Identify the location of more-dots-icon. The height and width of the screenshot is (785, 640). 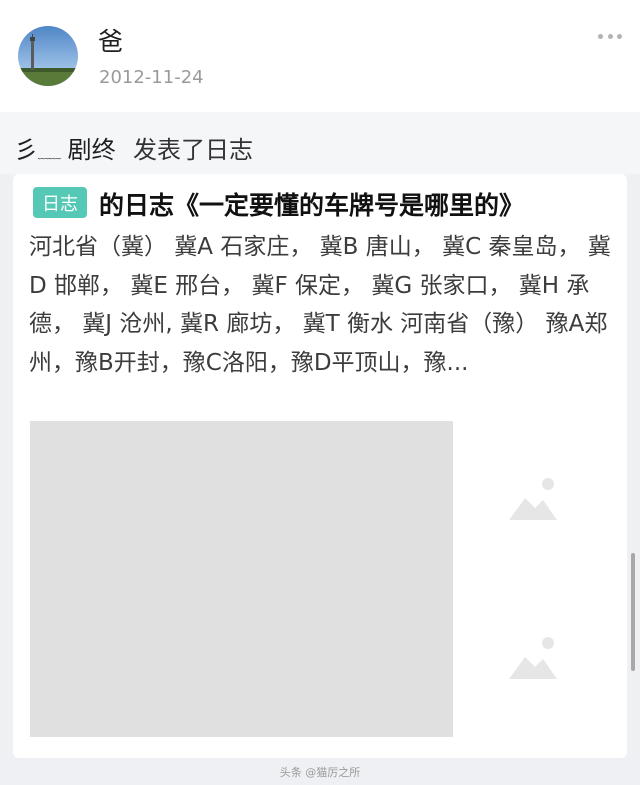
(610, 36).